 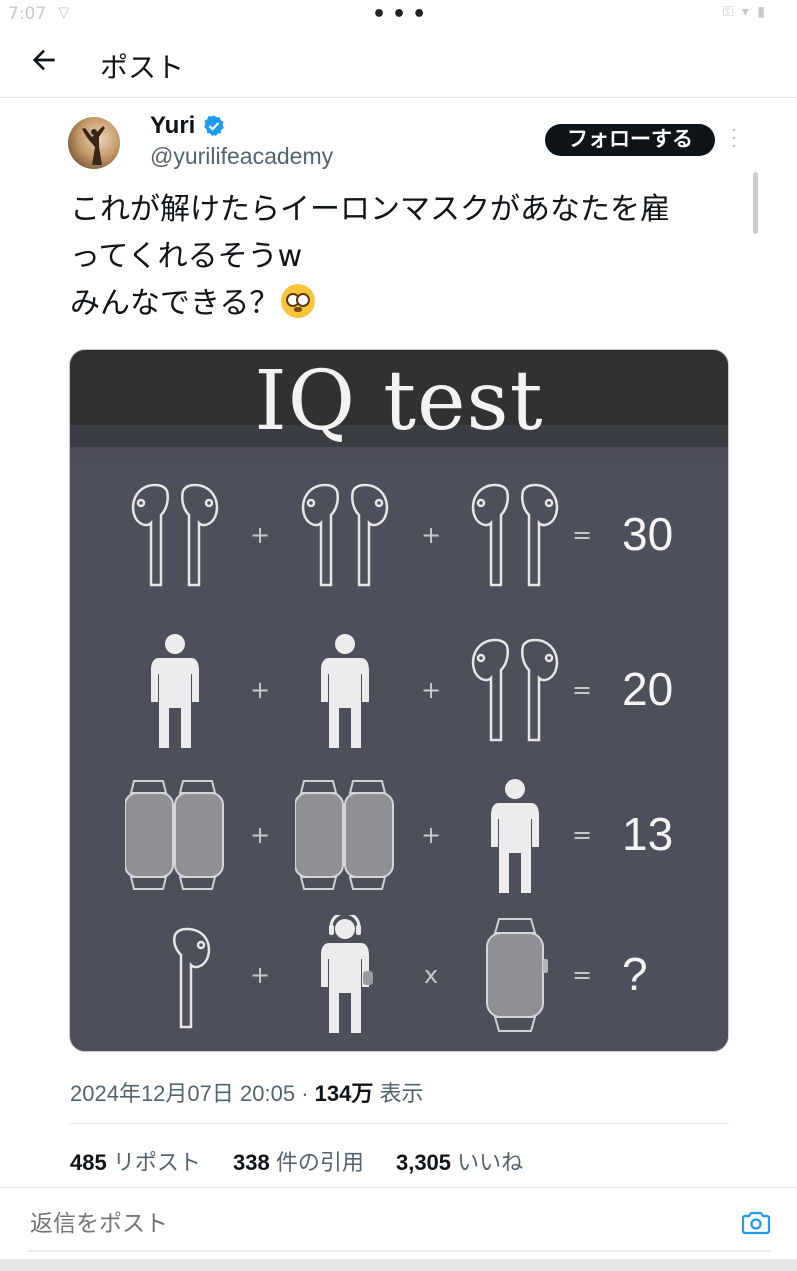 I want to click on quotes-label: 件の引用, so click(x=319, y=1162).